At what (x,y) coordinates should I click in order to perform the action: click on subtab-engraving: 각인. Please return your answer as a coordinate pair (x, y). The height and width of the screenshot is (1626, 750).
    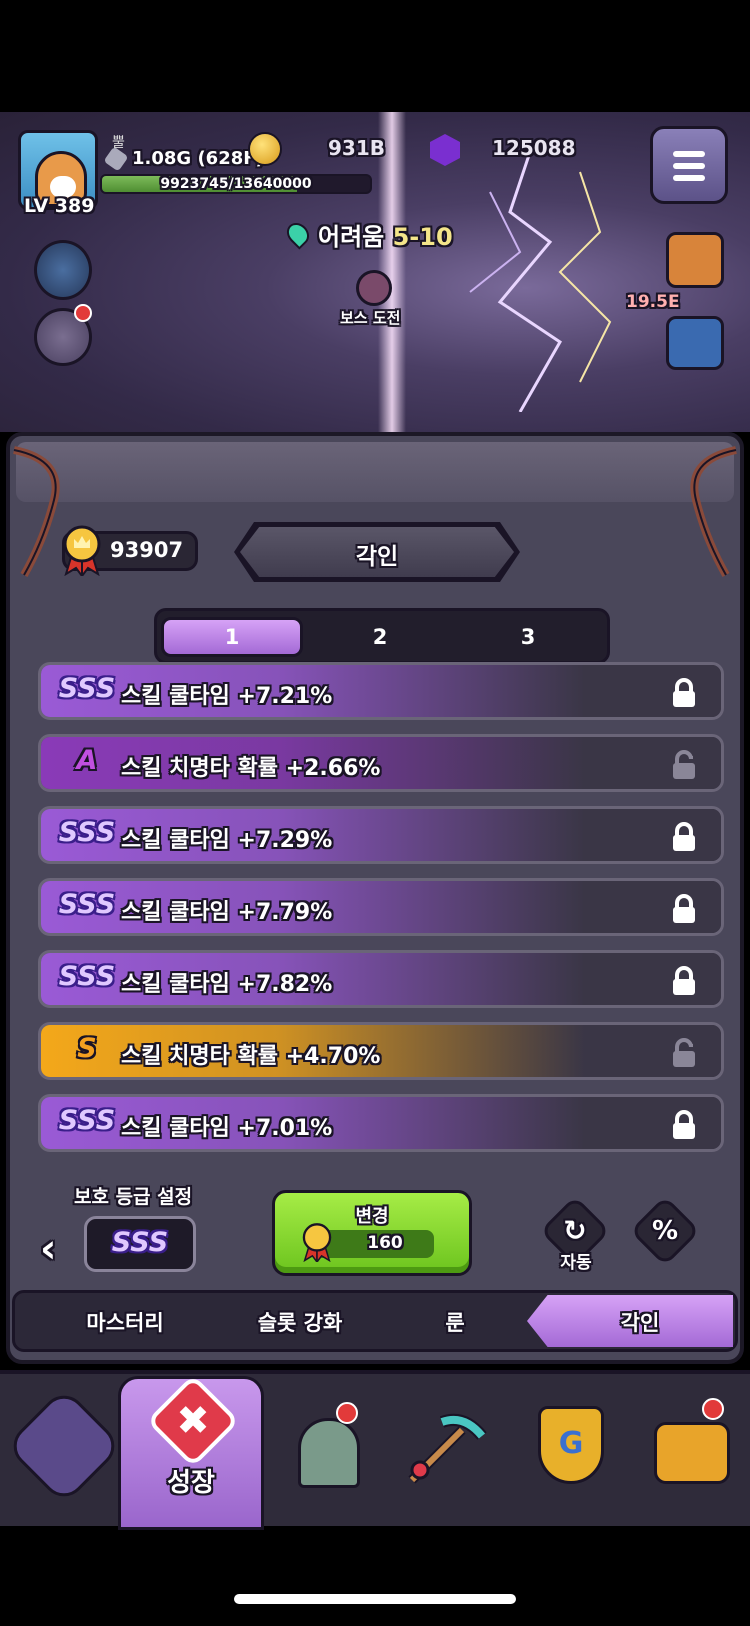
    Looking at the image, I should click on (640, 1322).